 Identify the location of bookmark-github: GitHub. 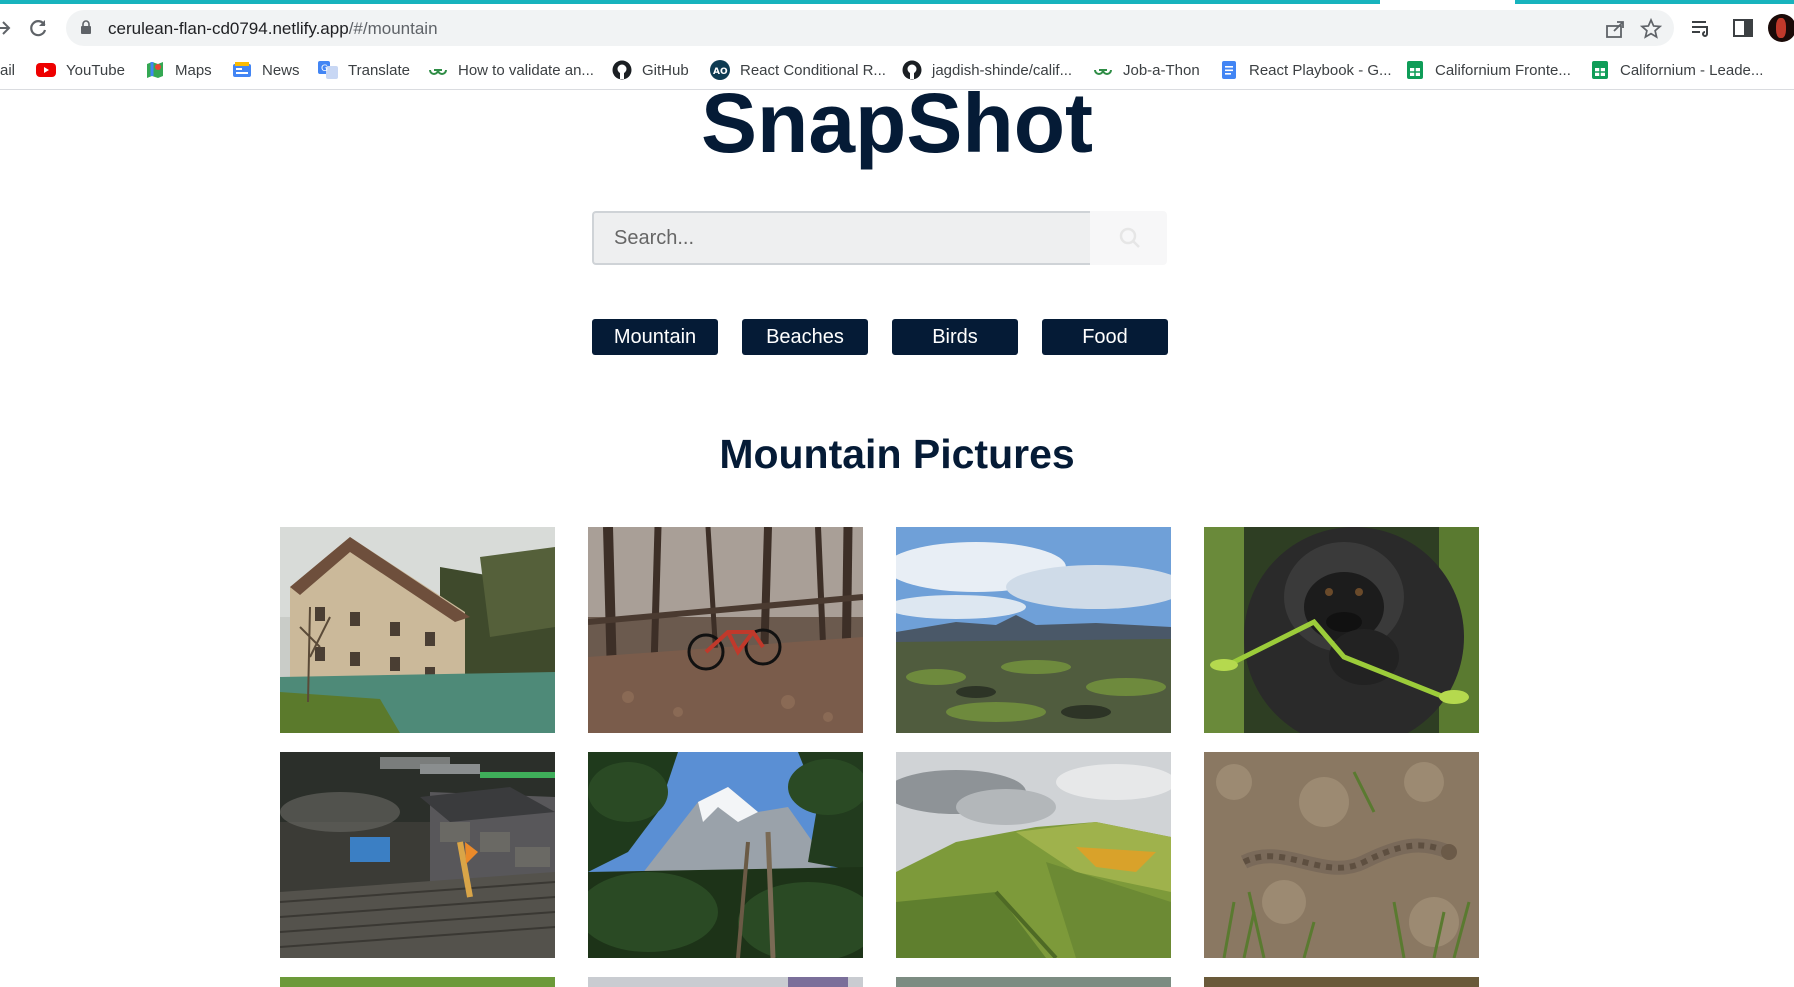
(650, 70).